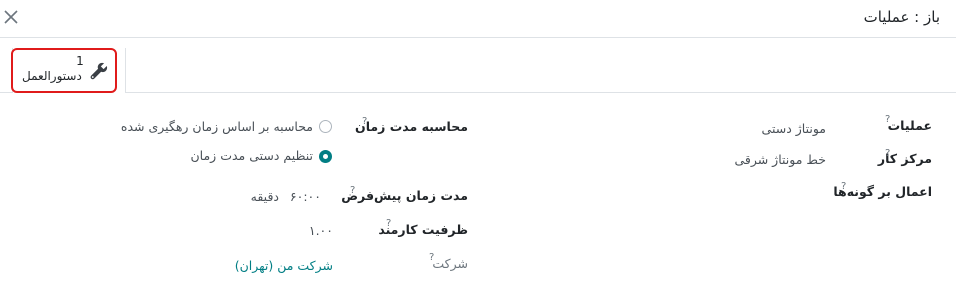 The width and height of the screenshot is (956, 290). What do you see at coordinates (404, 195) in the screenshot?
I see `default-duration-label: مدت زمان پیش‌فرض` at bounding box center [404, 195].